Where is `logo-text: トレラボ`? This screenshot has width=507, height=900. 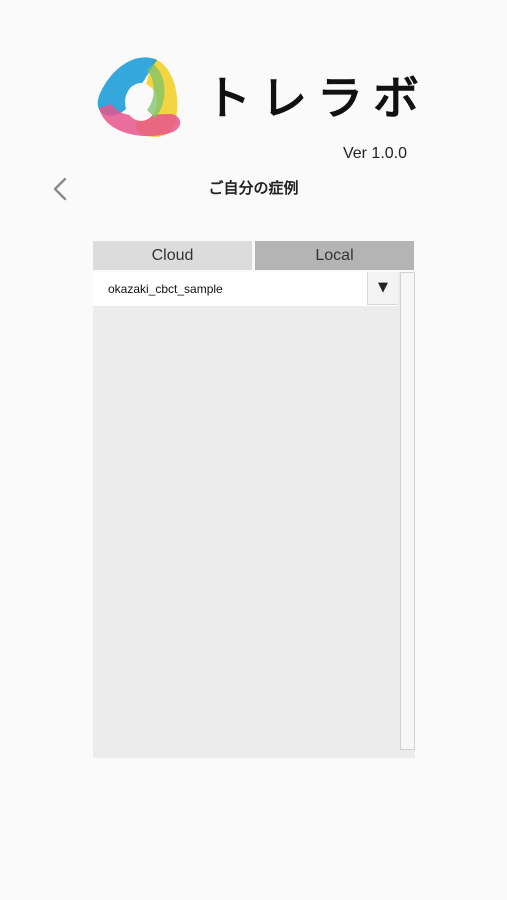 logo-text: トレラボ is located at coordinates (317, 98).